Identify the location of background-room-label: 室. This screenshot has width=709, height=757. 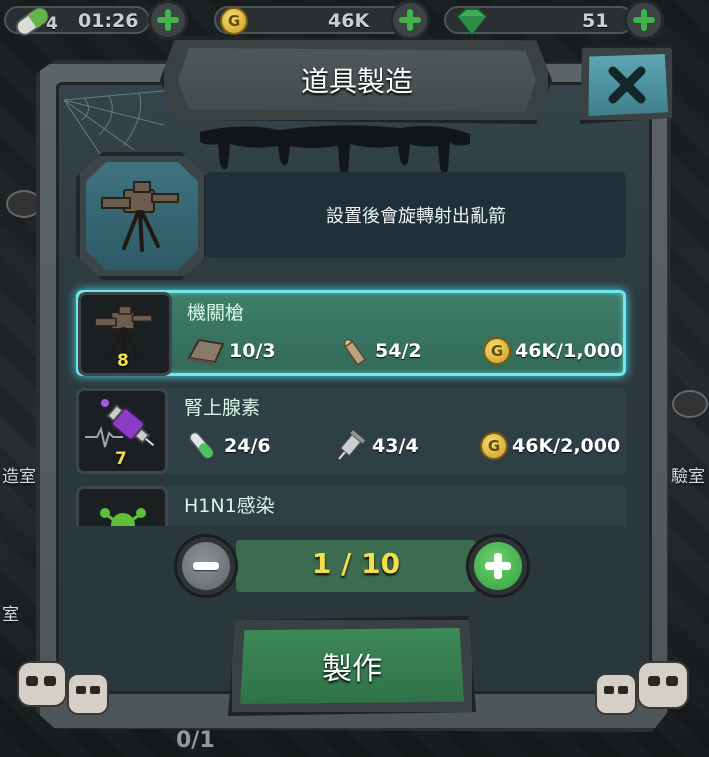
(10, 615).